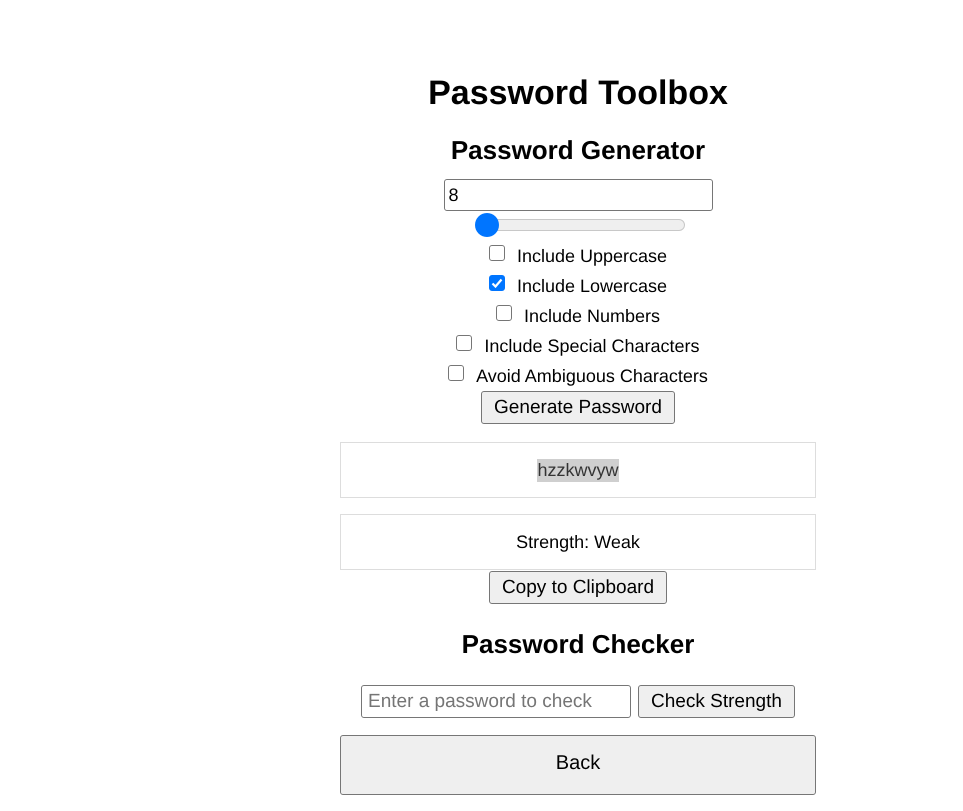 The height and width of the screenshot is (811, 963). What do you see at coordinates (592, 286) in the screenshot?
I see `option-label: Include Lowercase` at bounding box center [592, 286].